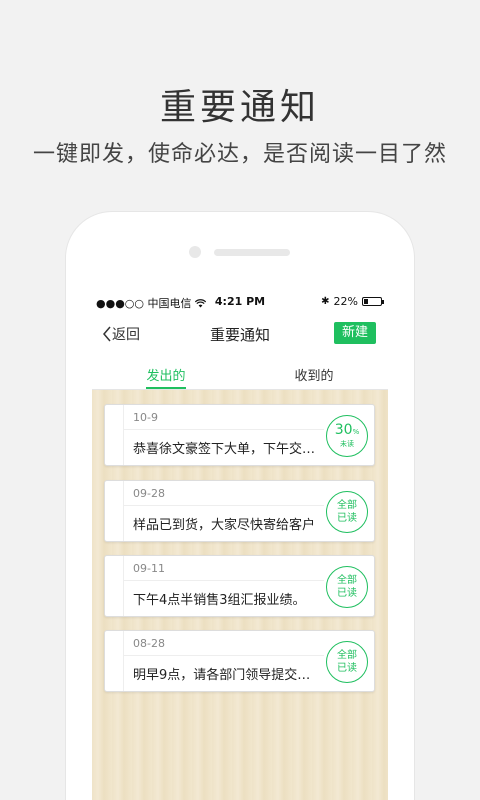  I want to click on bluetooth-icon: ✱, so click(325, 301).